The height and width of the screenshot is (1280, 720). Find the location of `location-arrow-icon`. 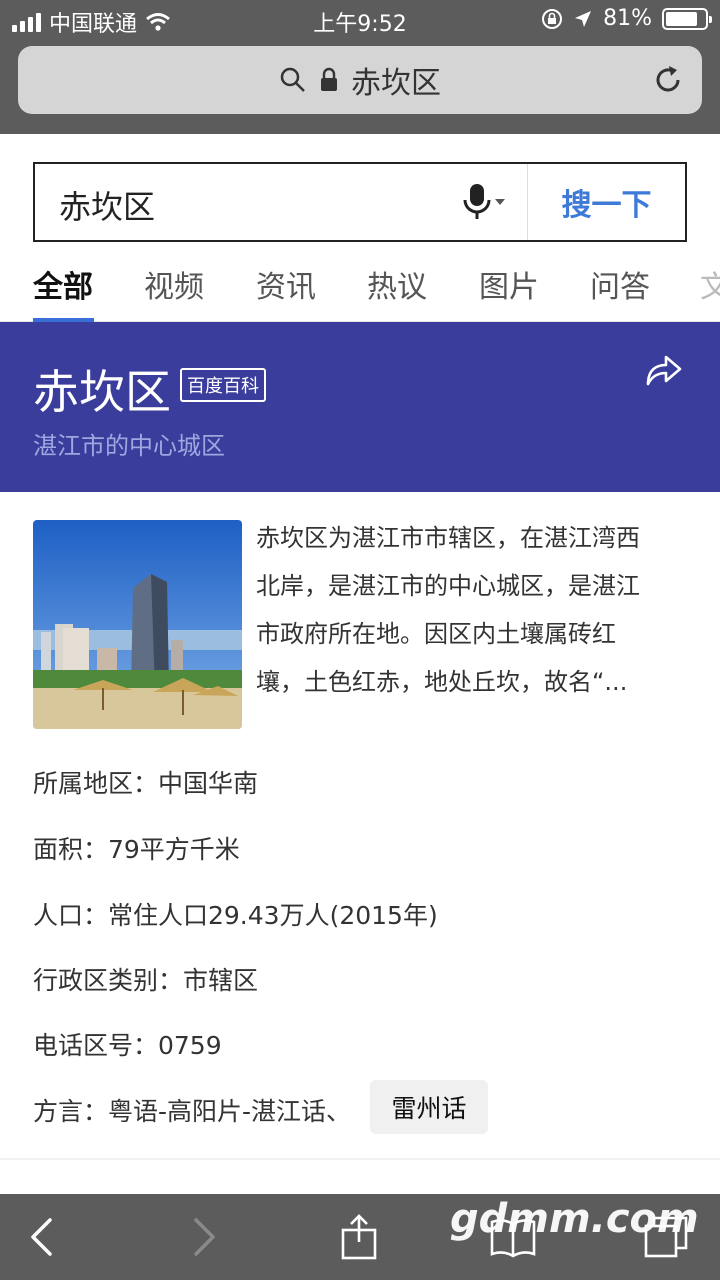

location-arrow-icon is located at coordinates (583, 18).